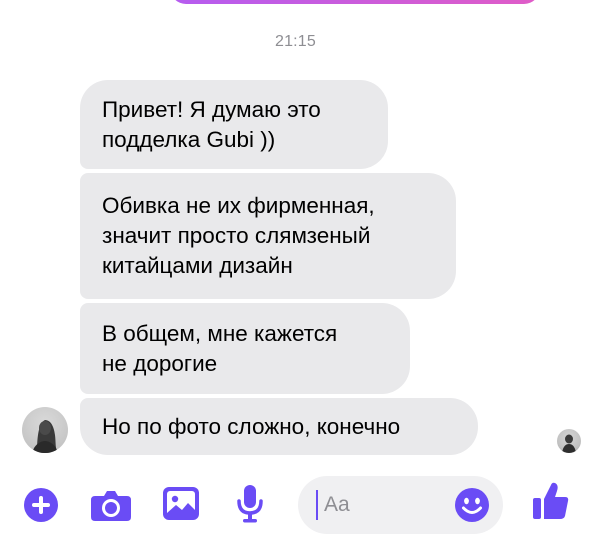  Describe the element at coordinates (317, 505) in the screenshot. I see `text-cursor` at that location.